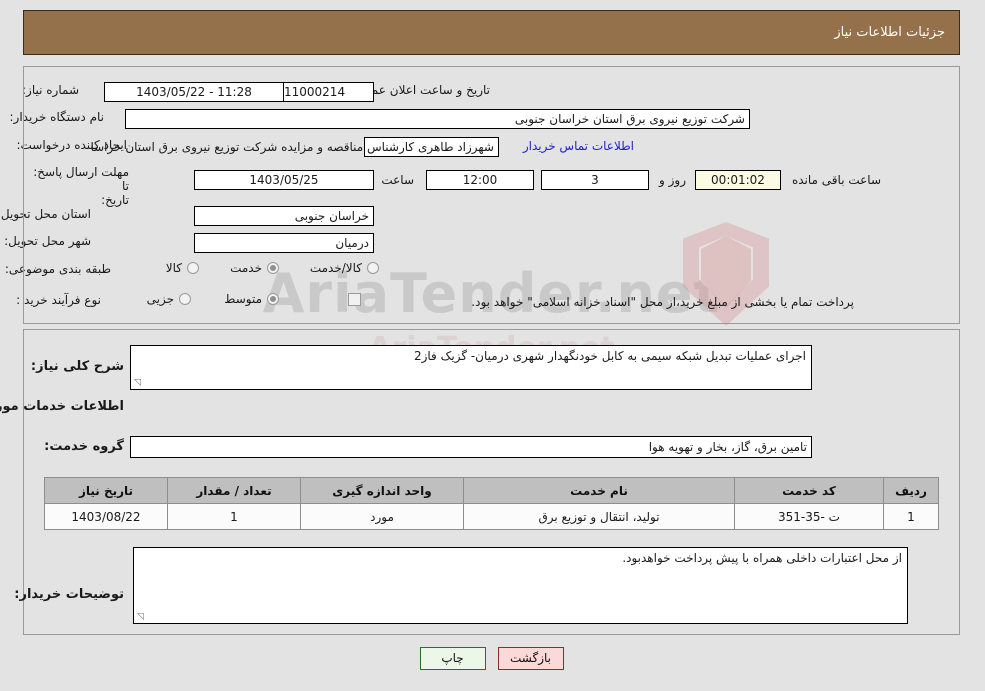 This screenshot has width=985, height=691. Describe the element at coordinates (383, 490) in the screenshot. I see `col-unit: واحد اندازه گیری` at that location.